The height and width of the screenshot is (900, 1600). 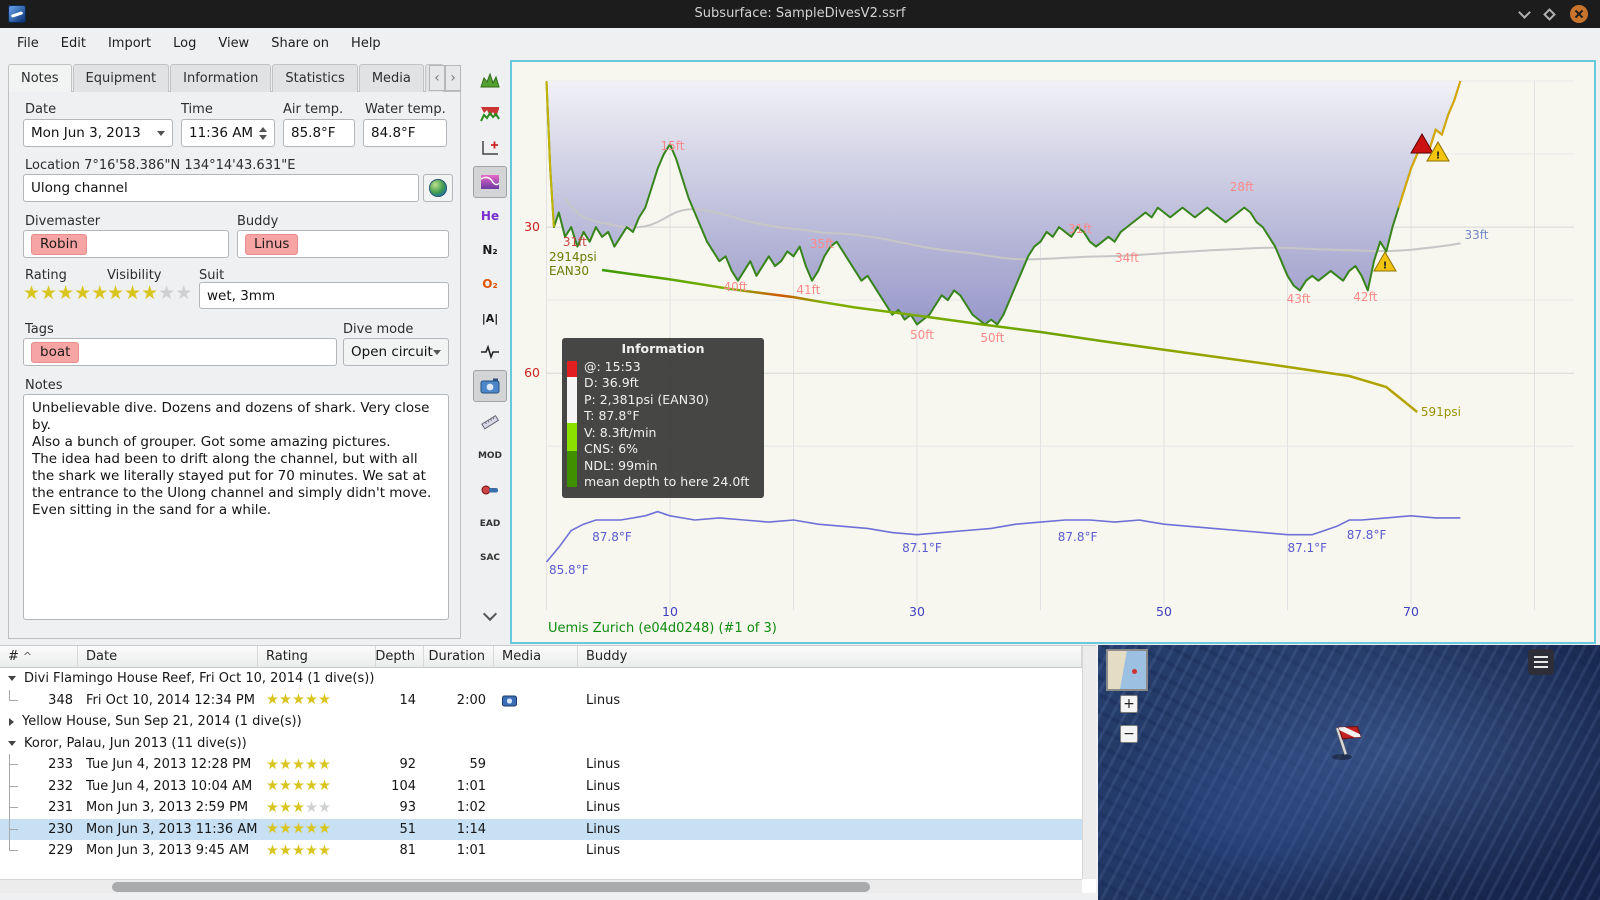 I want to click on profile-annotation: 35ft, so click(x=822, y=244).